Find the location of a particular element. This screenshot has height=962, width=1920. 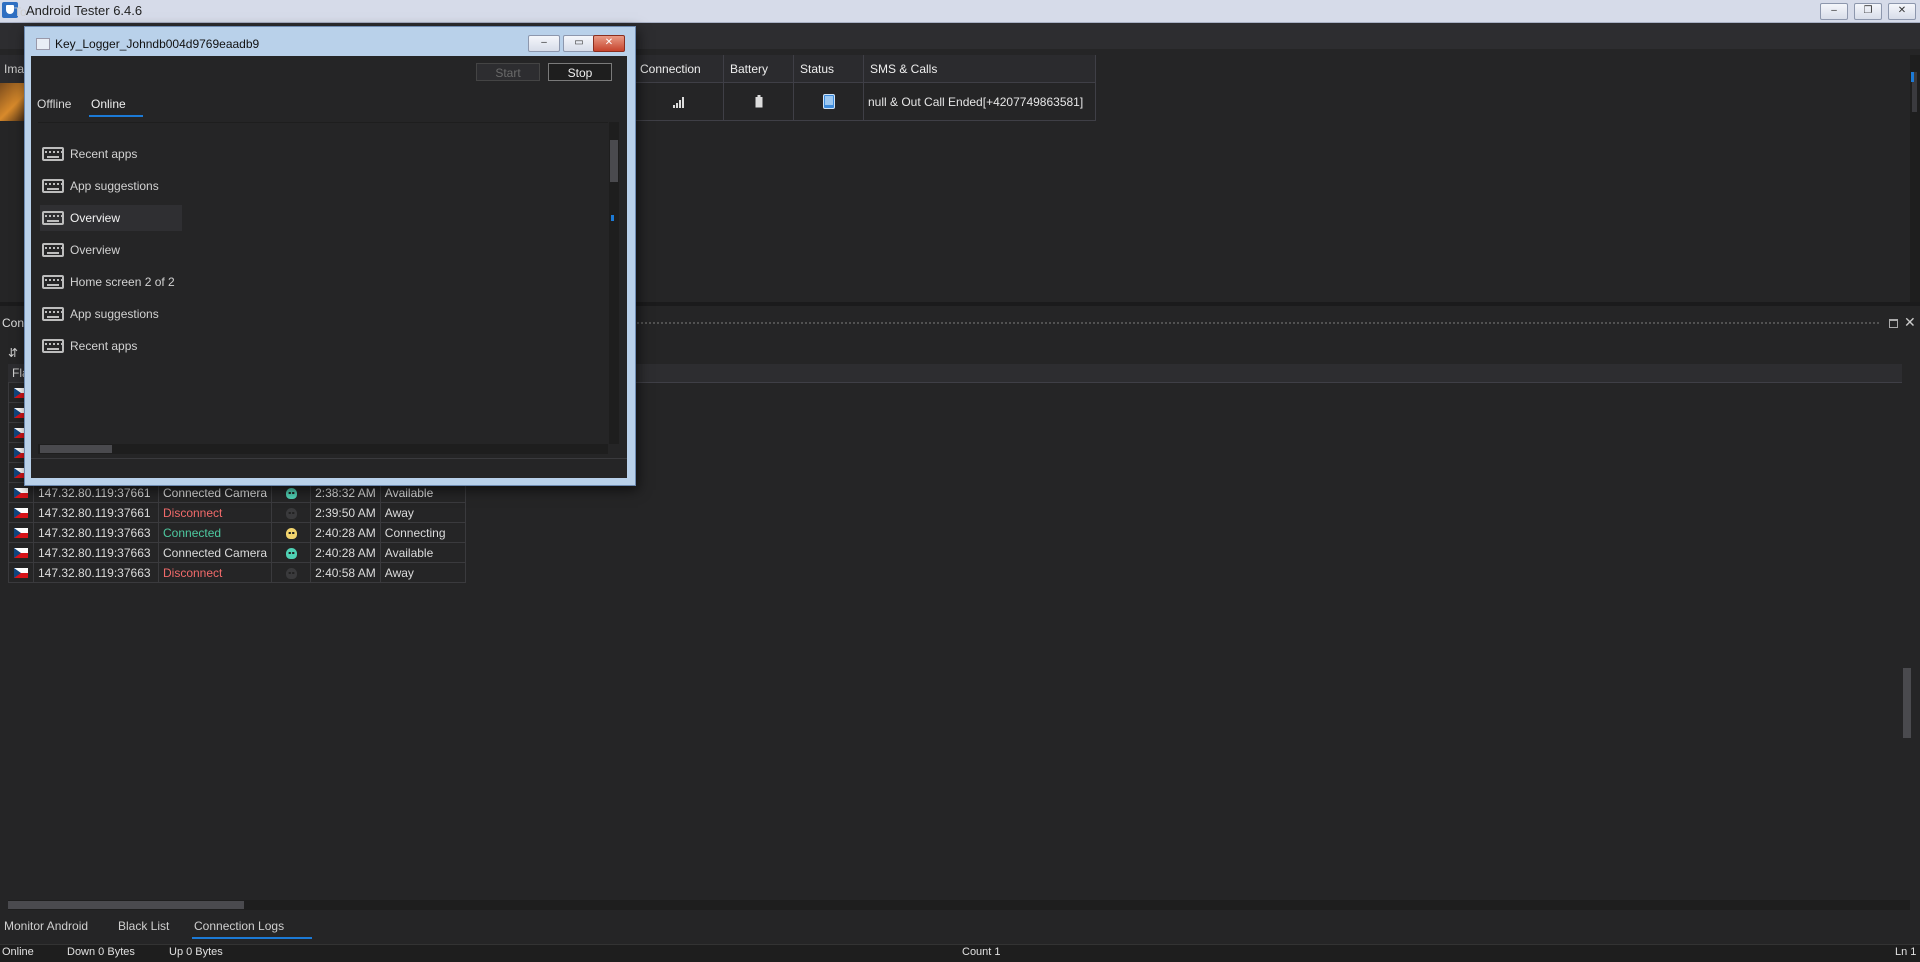

phone-icon is located at coordinates (828, 101).